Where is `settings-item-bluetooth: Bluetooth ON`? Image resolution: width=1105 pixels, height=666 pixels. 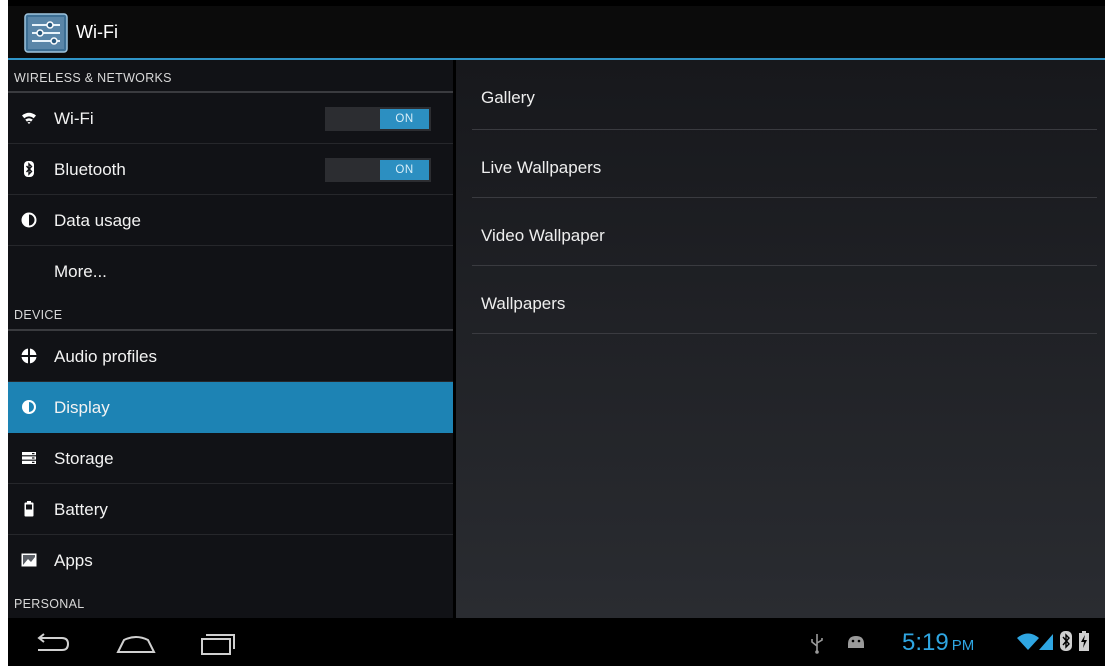 settings-item-bluetooth: Bluetooth ON is located at coordinates (230, 169).